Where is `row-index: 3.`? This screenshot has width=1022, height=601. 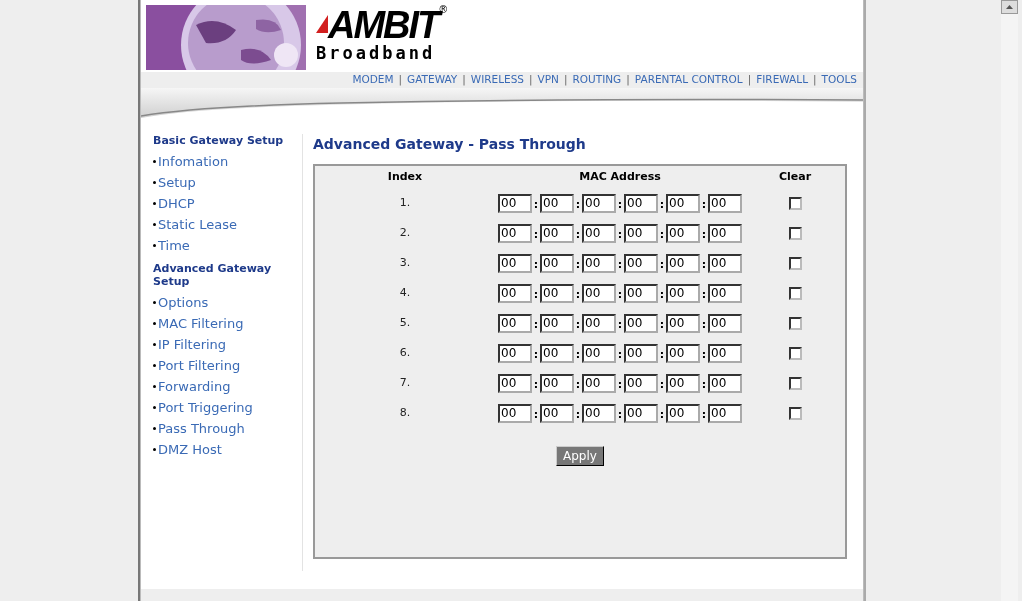
row-index: 3. is located at coordinates (405, 262).